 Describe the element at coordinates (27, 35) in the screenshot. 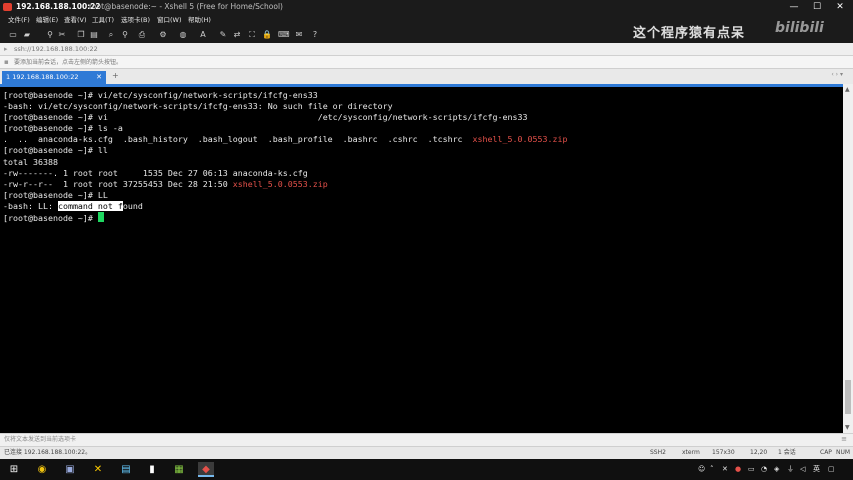

I see `open-folder-icon: ▰` at that location.